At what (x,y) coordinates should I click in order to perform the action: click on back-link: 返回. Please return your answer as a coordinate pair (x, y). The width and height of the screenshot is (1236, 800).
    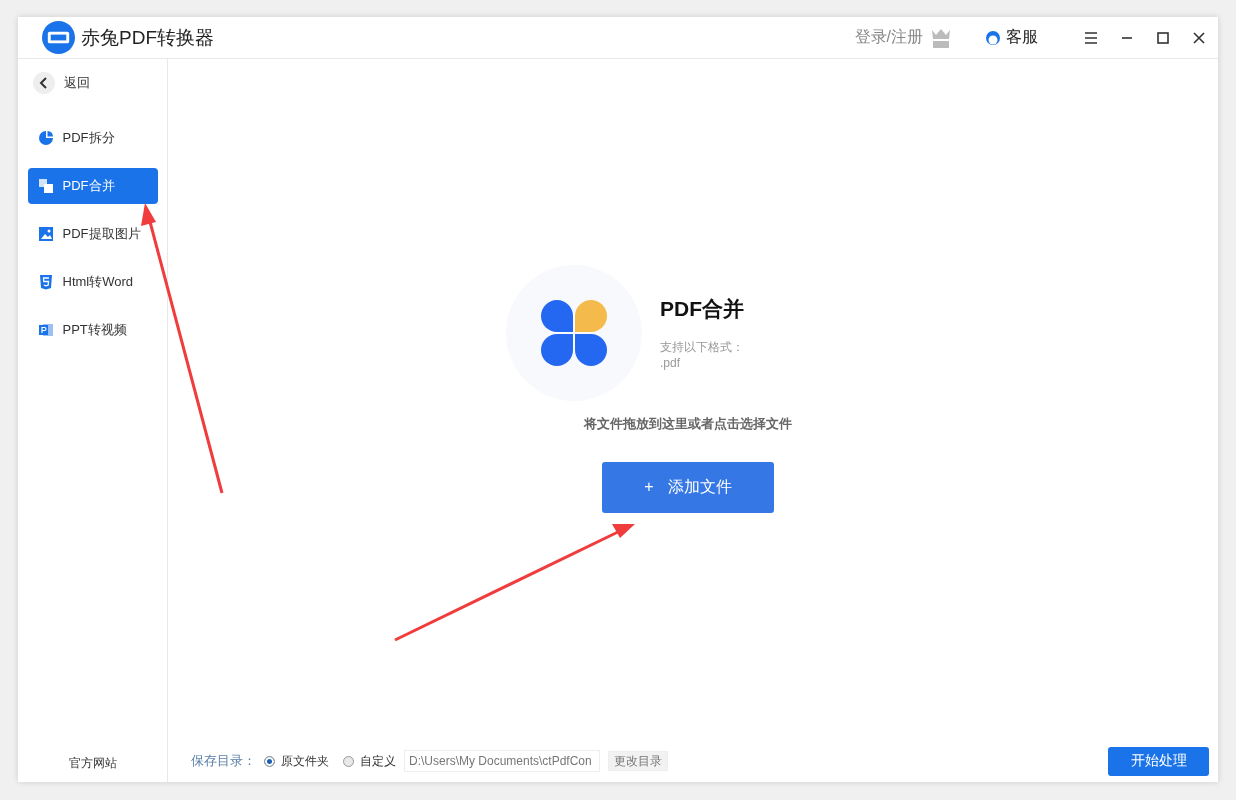
    Looking at the image, I should click on (76, 83).